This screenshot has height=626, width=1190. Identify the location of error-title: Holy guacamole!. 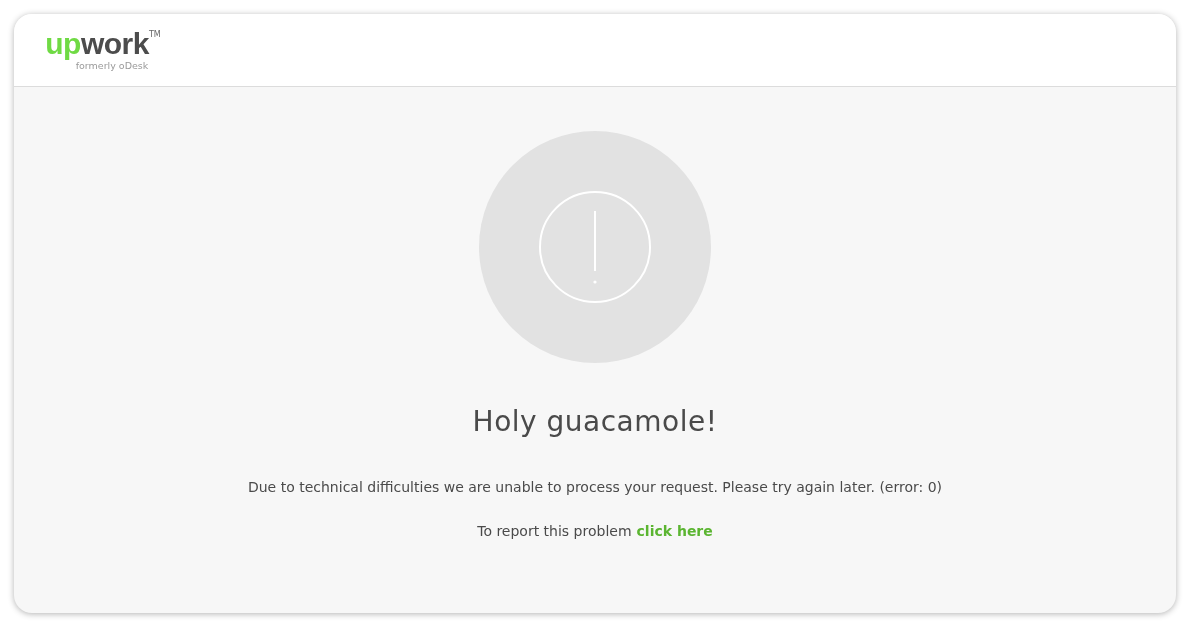
(595, 422).